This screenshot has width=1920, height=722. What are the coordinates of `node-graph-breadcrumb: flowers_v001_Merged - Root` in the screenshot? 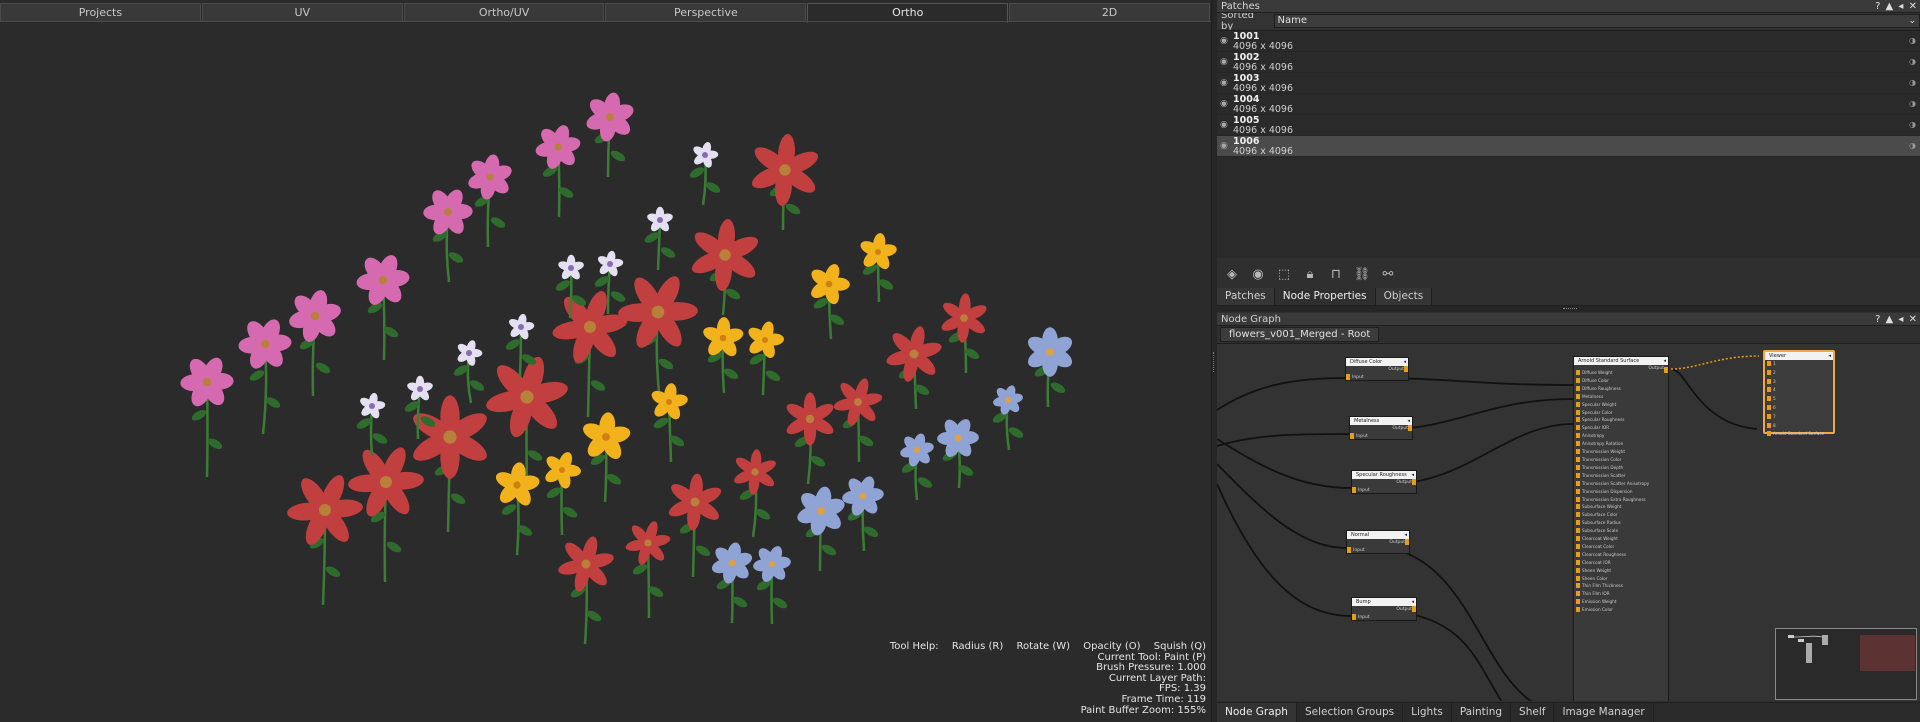 It's located at (1300, 334).